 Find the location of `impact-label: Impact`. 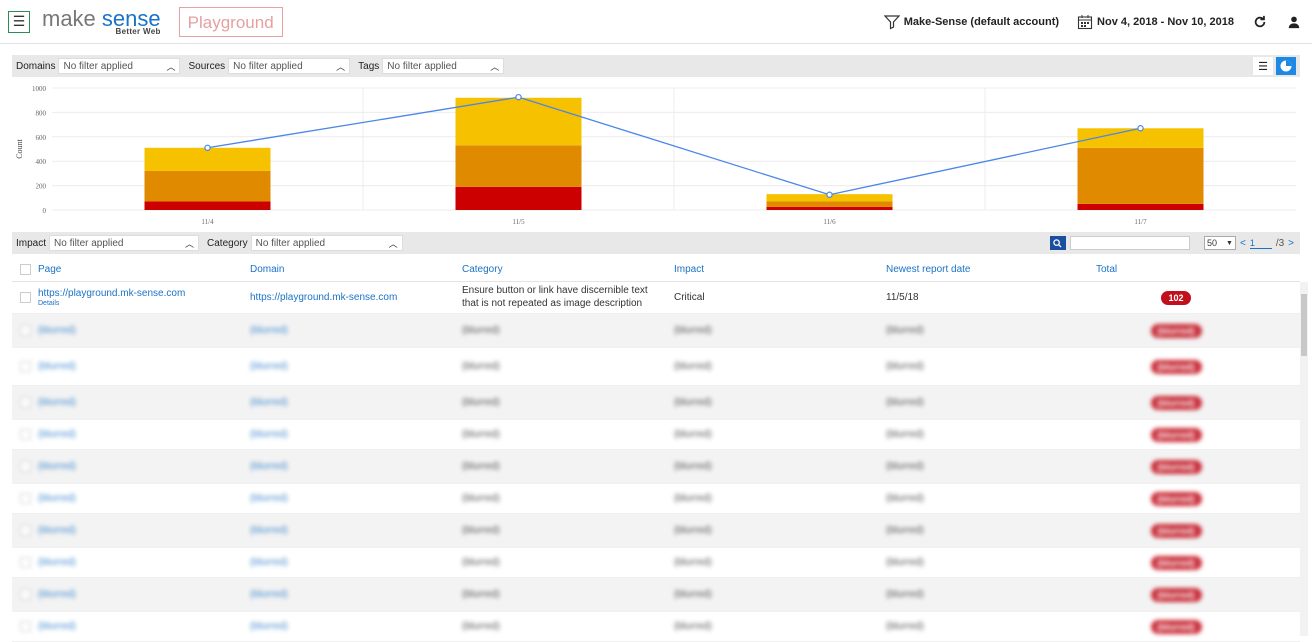

impact-label: Impact is located at coordinates (31, 243).